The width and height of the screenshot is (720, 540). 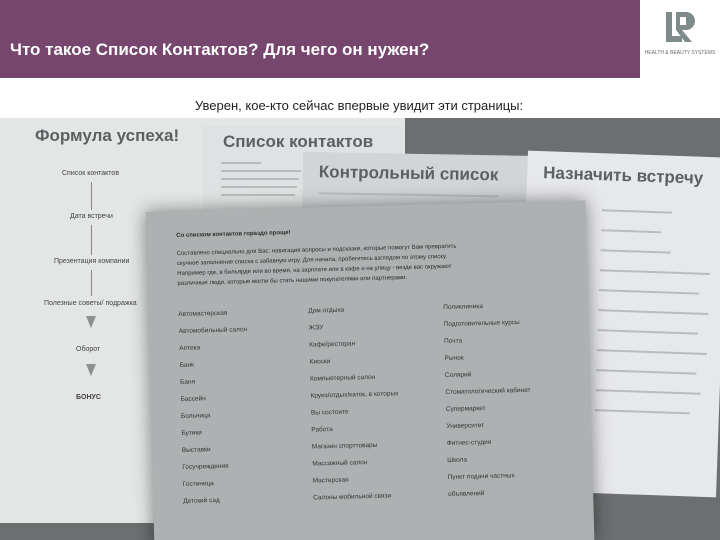 What do you see at coordinates (458, 375) in the screenshot?
I see `list-item: Солярий` at bounding box center [458, 375].